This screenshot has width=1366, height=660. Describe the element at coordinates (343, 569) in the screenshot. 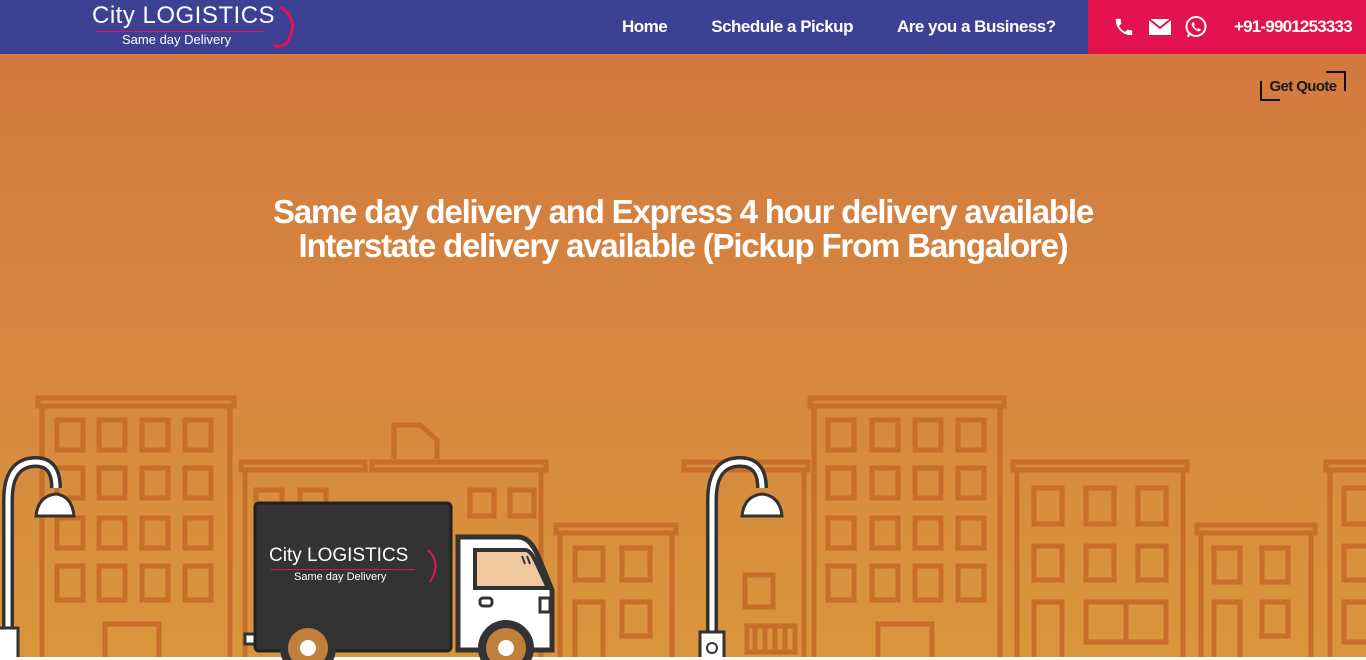

I see `truck-brand-rule` at that location.